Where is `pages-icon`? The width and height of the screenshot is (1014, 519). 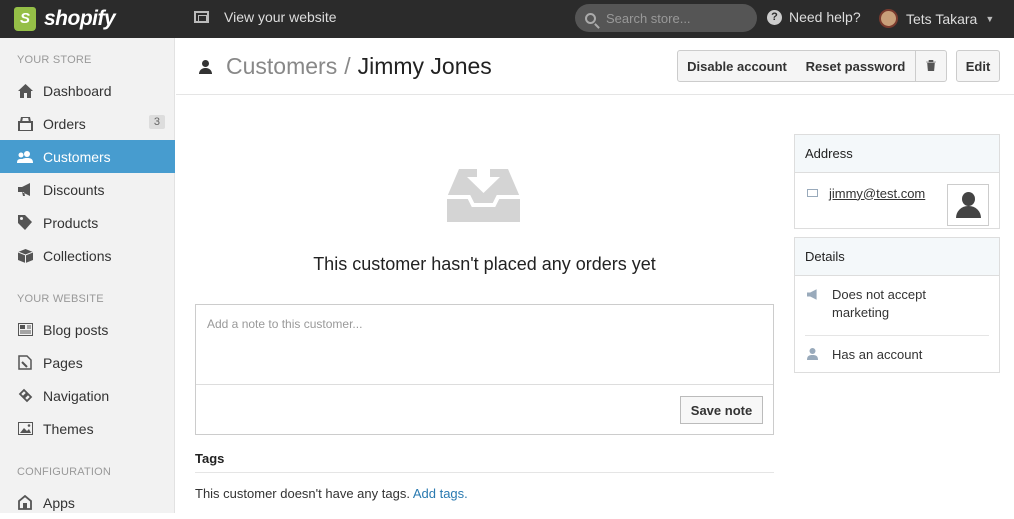
pages-icon is located at coordinates (25, 362).